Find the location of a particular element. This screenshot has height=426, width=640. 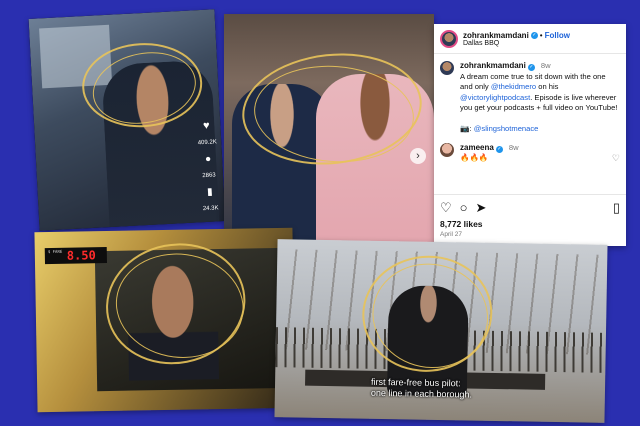

save-bookmark-icon: ▯ is located at coordinates (616, 207).